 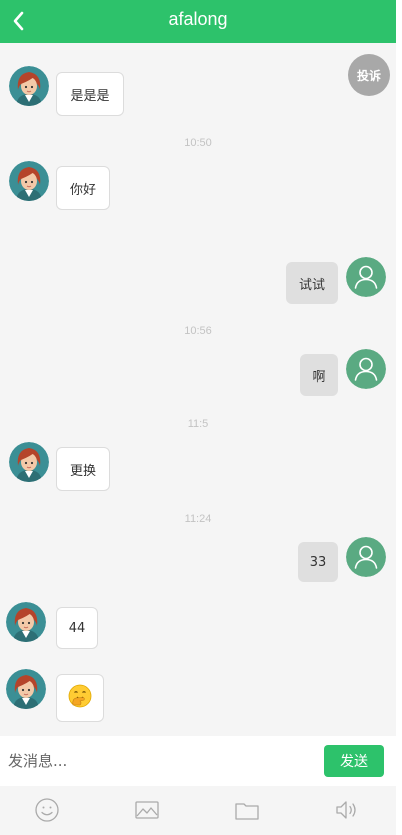 I want to click on smile-icon, so click(x=47, y=810).